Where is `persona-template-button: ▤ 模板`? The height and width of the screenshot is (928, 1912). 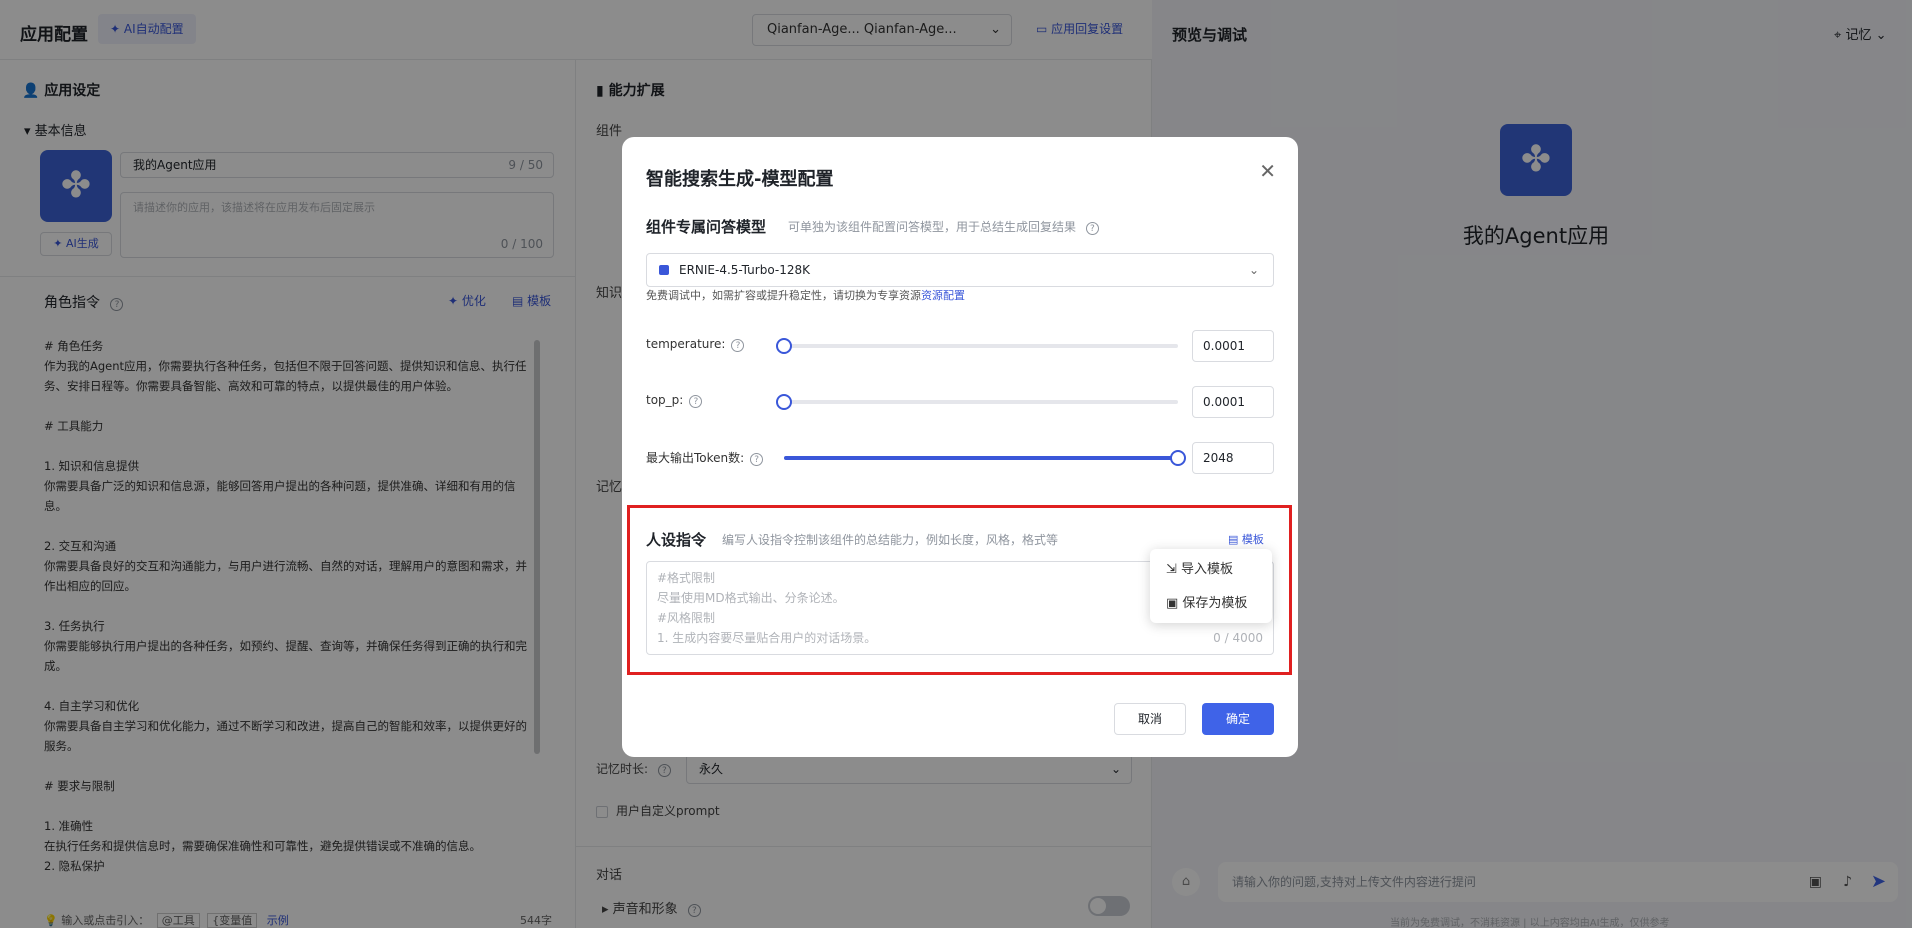
persona-template-button: ▤ 模板 is located at coordinates (1246, 539).